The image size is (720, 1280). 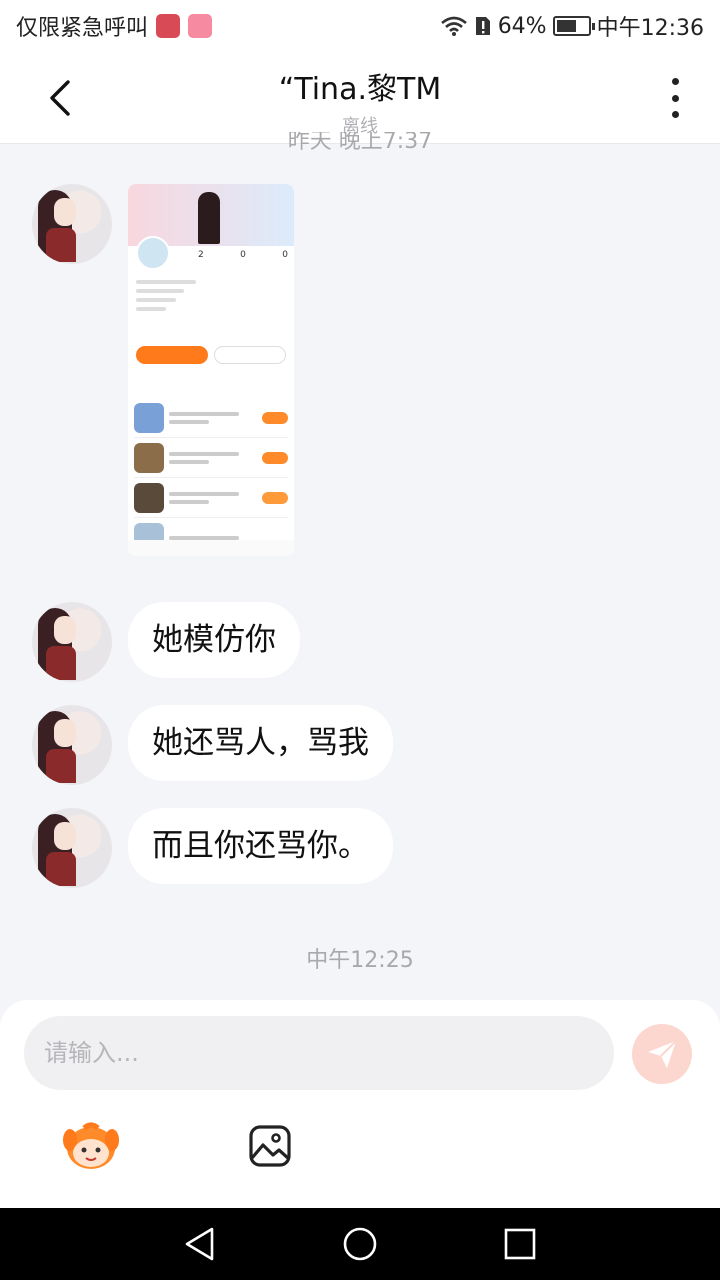 What do you see at coordinates (260, 846) in the screenshot?
I see `message-bubble: 而且你还骂你。` at bounding box center [260, 846].